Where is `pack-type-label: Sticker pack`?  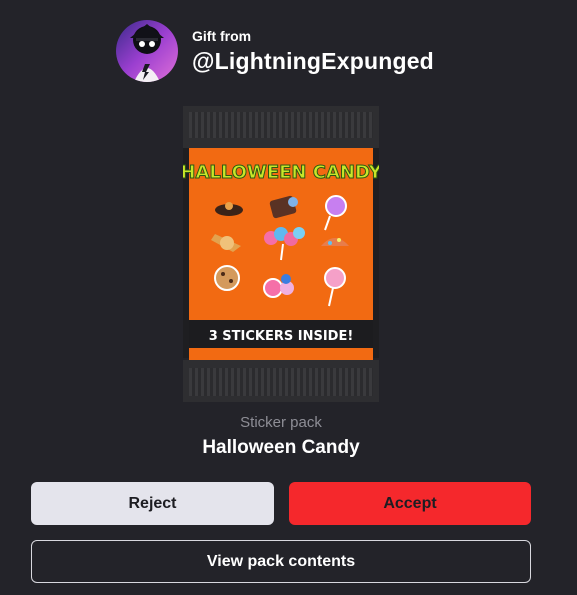
pack-type-label: Sticker pack is located at coordinates (281, 422).